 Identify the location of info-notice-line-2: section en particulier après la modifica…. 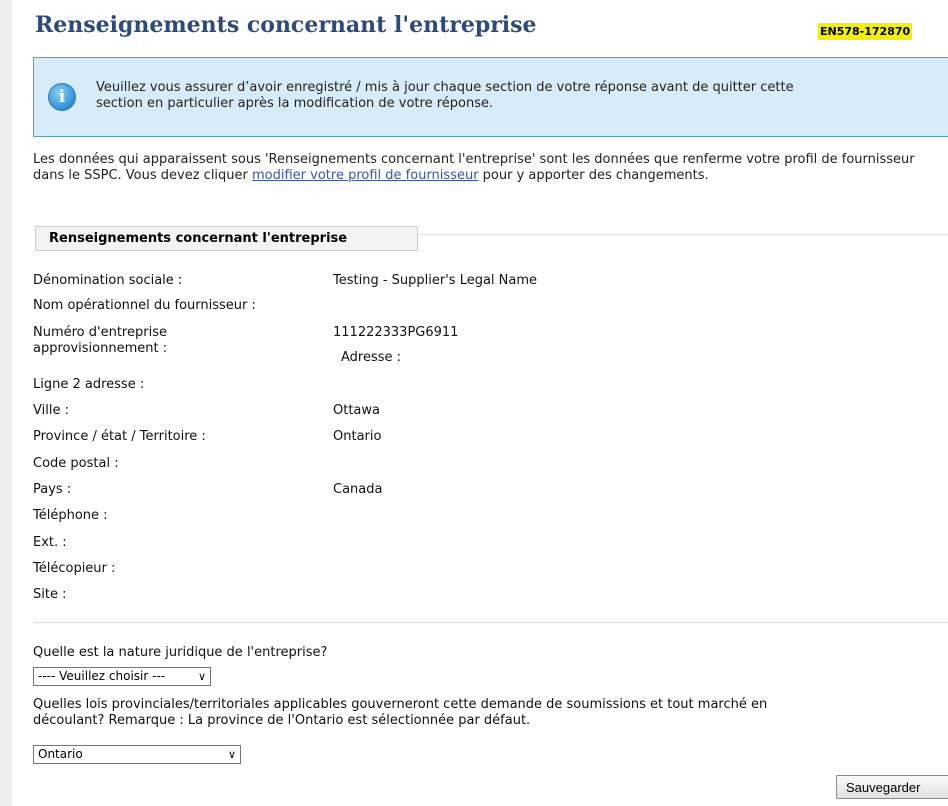
(295, 103).